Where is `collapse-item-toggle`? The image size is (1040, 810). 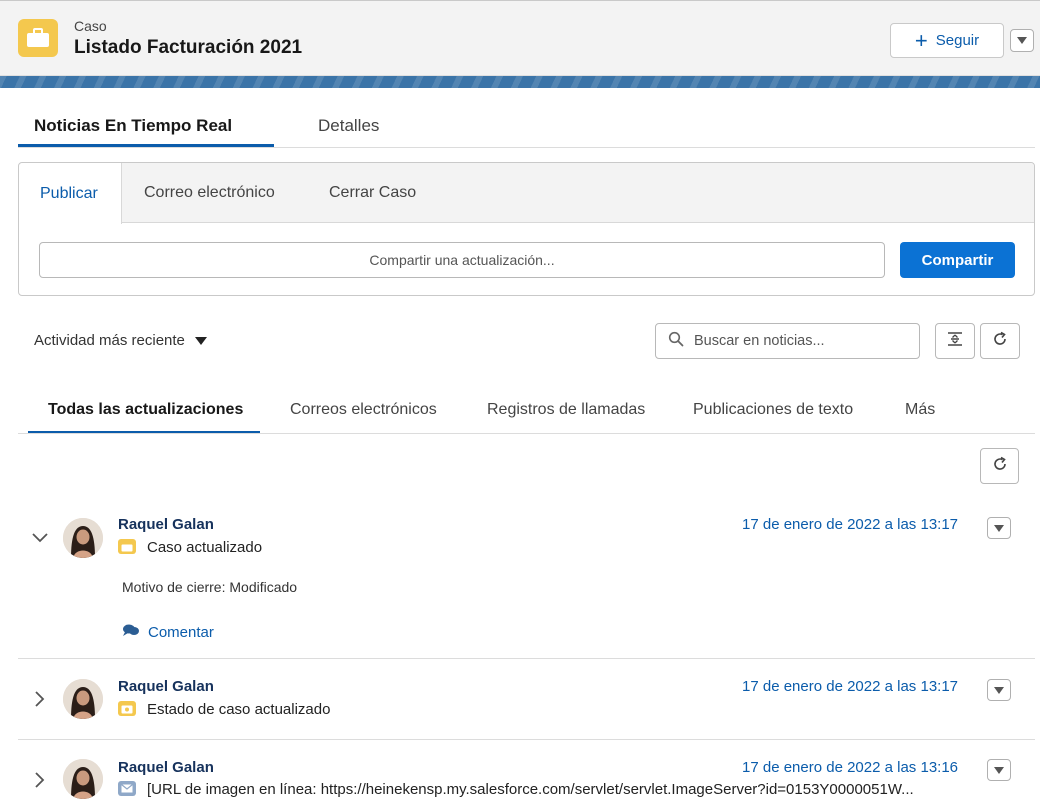 collapse-item-toggle is located at coordinates (40, 538).